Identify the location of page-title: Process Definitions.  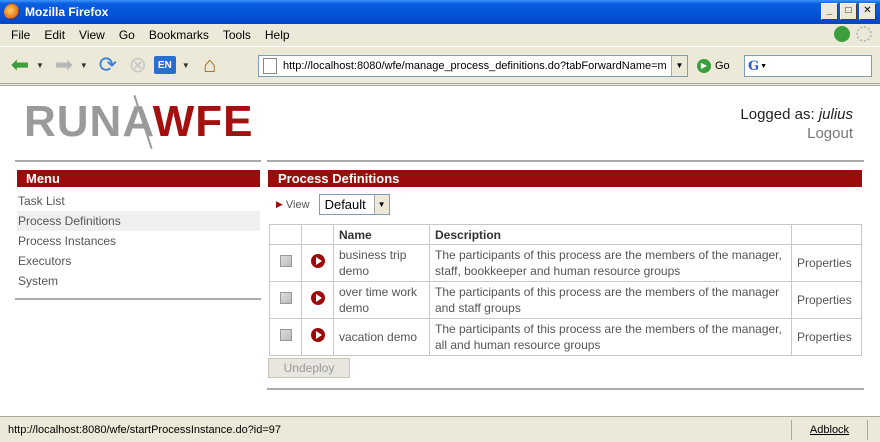
(565, 178).